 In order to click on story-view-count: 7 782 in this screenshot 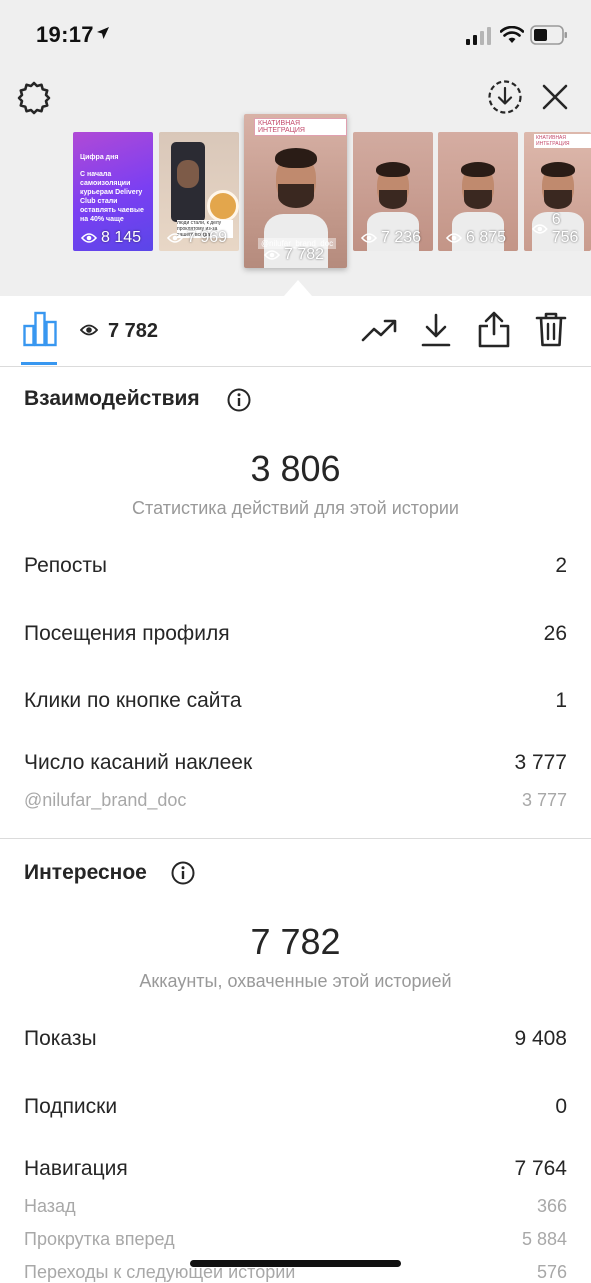, I will do `click(294, 255)`.